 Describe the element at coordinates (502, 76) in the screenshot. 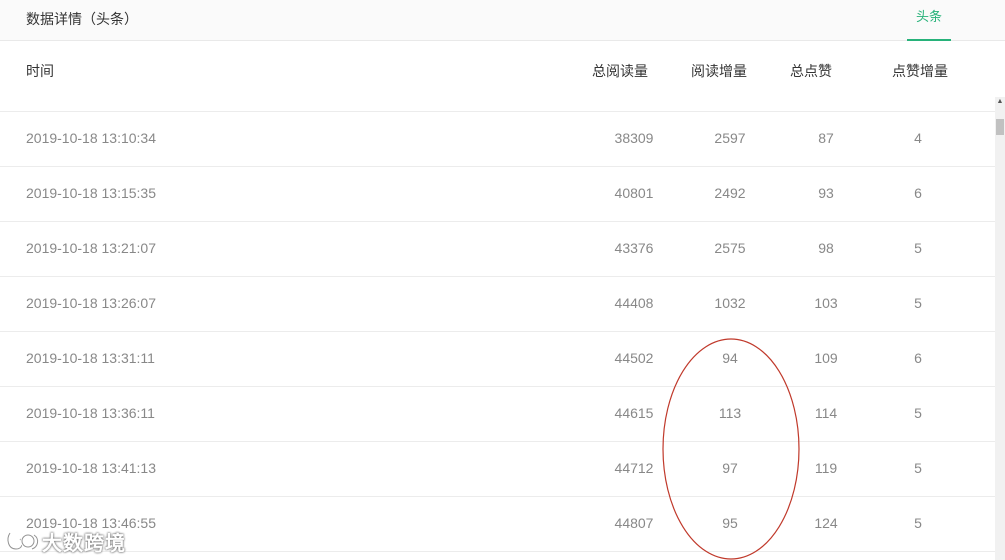

I see `table-header: 时间 总阅读量 阅读增量 总点赞 点赞增量` at that location.